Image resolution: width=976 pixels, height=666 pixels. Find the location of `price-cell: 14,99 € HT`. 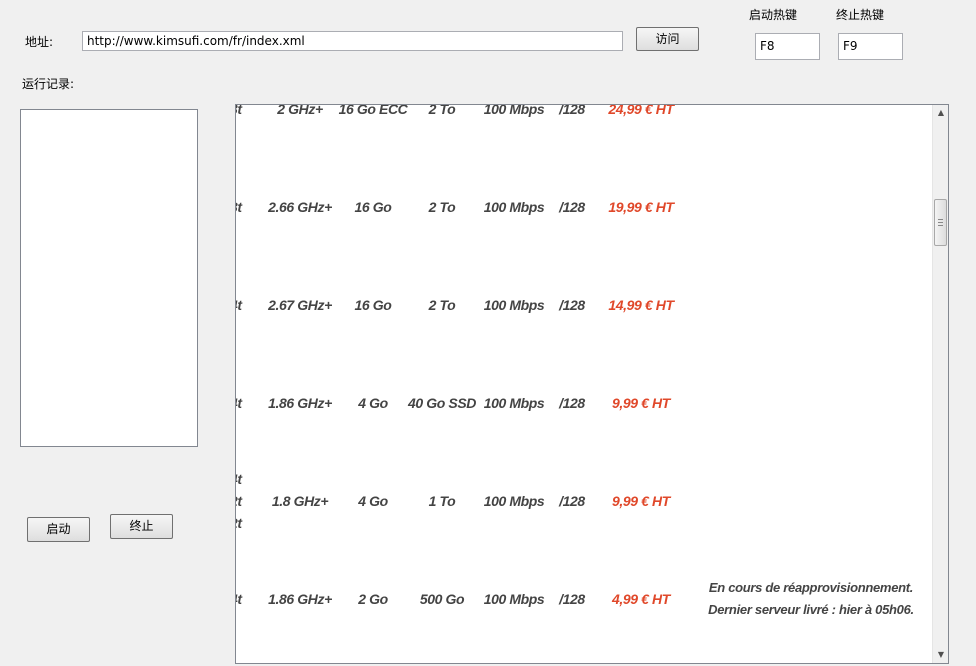

price-cell: 14,99 € HT is located at coordinates (641, 305).